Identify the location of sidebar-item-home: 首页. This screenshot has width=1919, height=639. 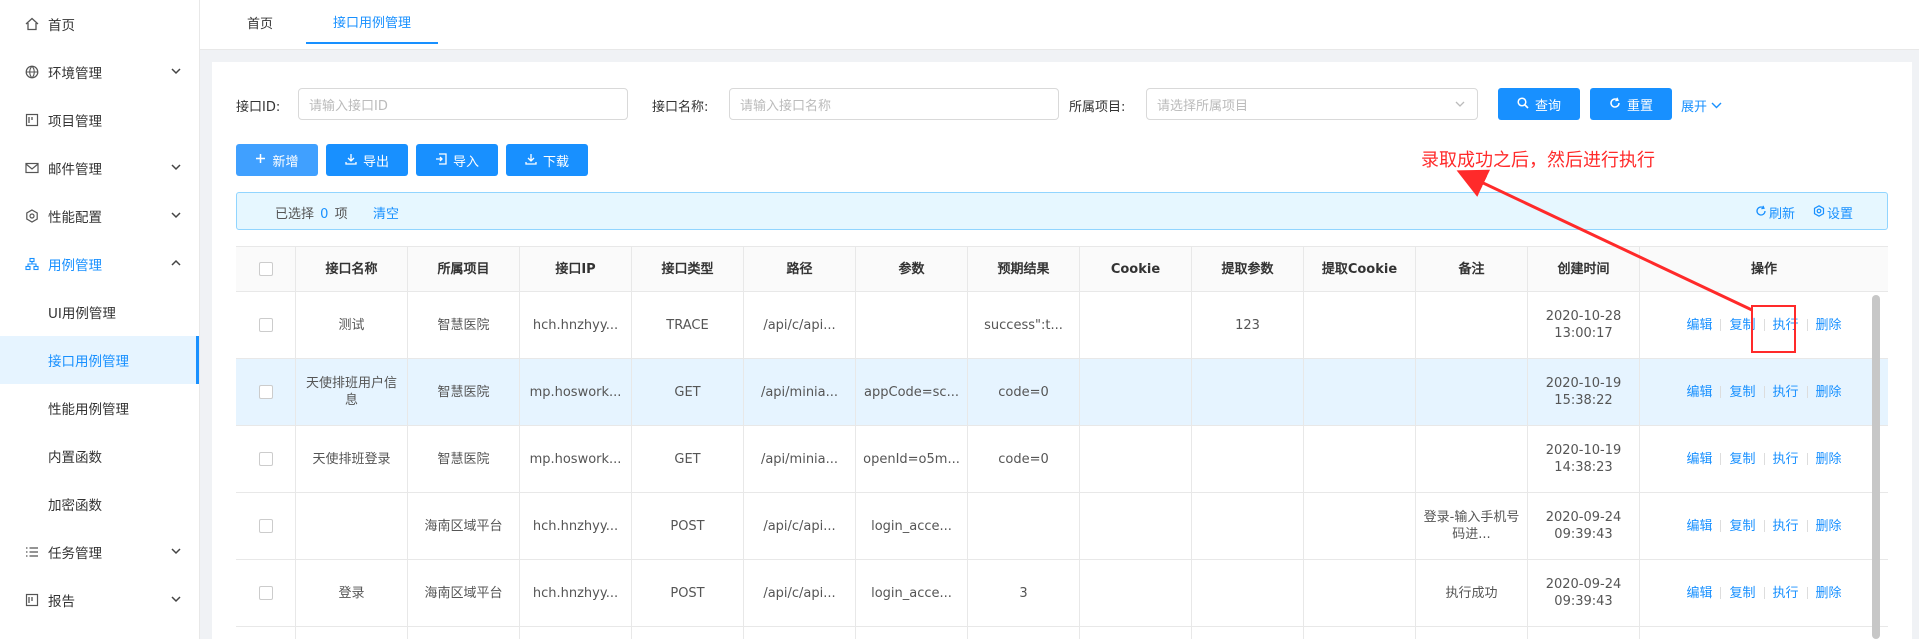
(99, 24).